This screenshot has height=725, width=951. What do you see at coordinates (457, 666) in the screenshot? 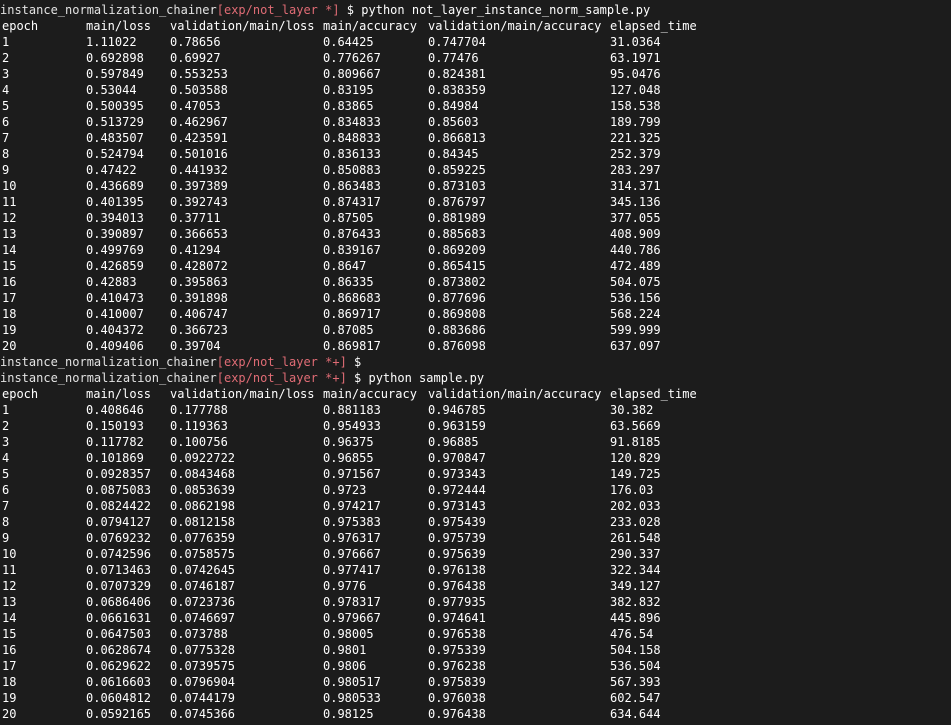
I see `table-cell: 0.976238` at bounding box center [457, 666].